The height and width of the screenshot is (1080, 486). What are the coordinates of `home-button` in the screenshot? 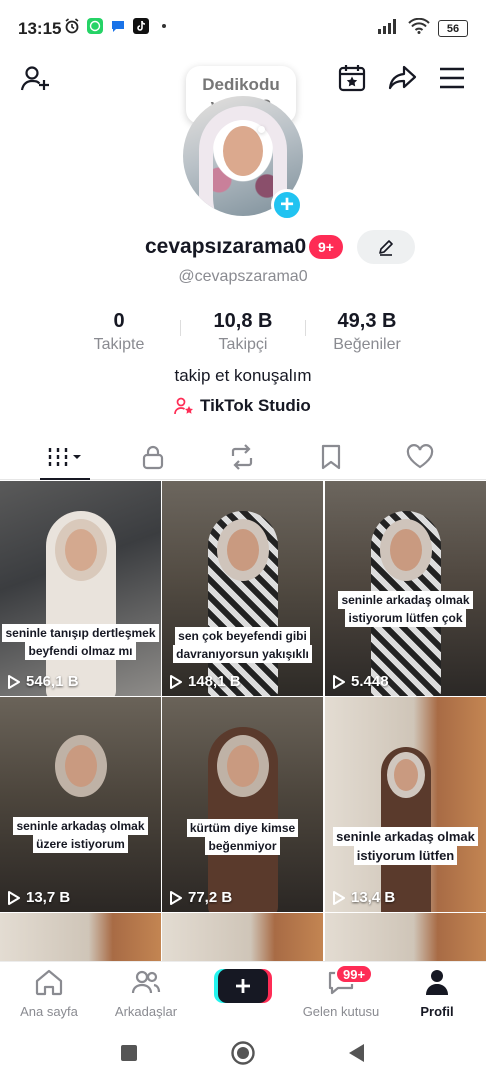 It's located at (243, 1053).